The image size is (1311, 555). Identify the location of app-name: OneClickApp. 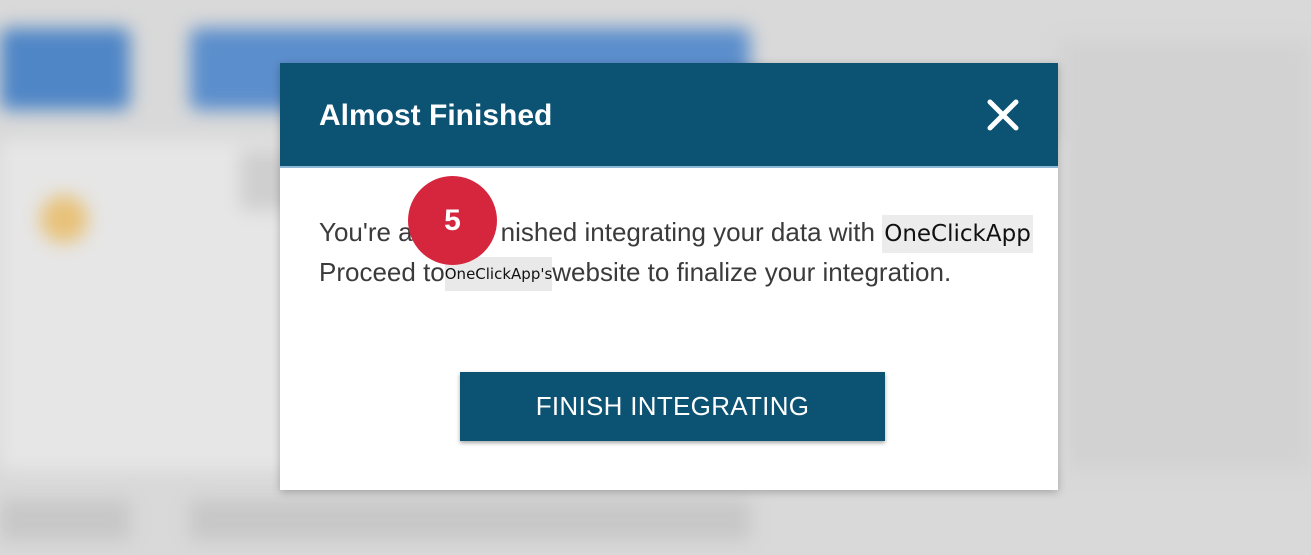
(957, 234).